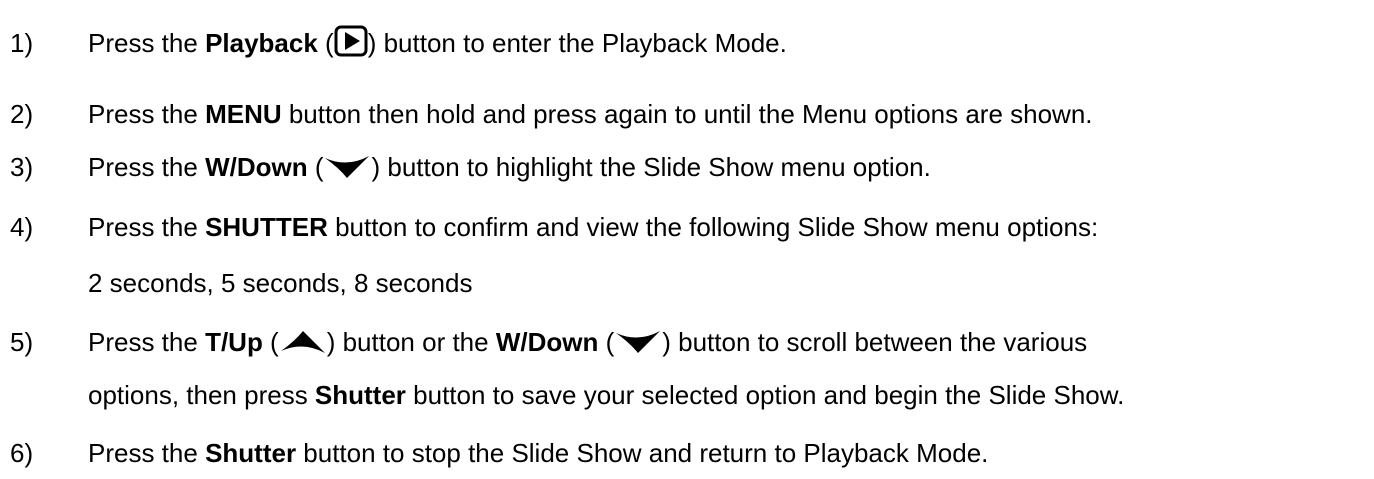 The width and height of the screenshot is (1374, 479). What do you see at coordinates (351, 41) in the screenshot?
I see `play-icon` at bounding box center [351, 41].